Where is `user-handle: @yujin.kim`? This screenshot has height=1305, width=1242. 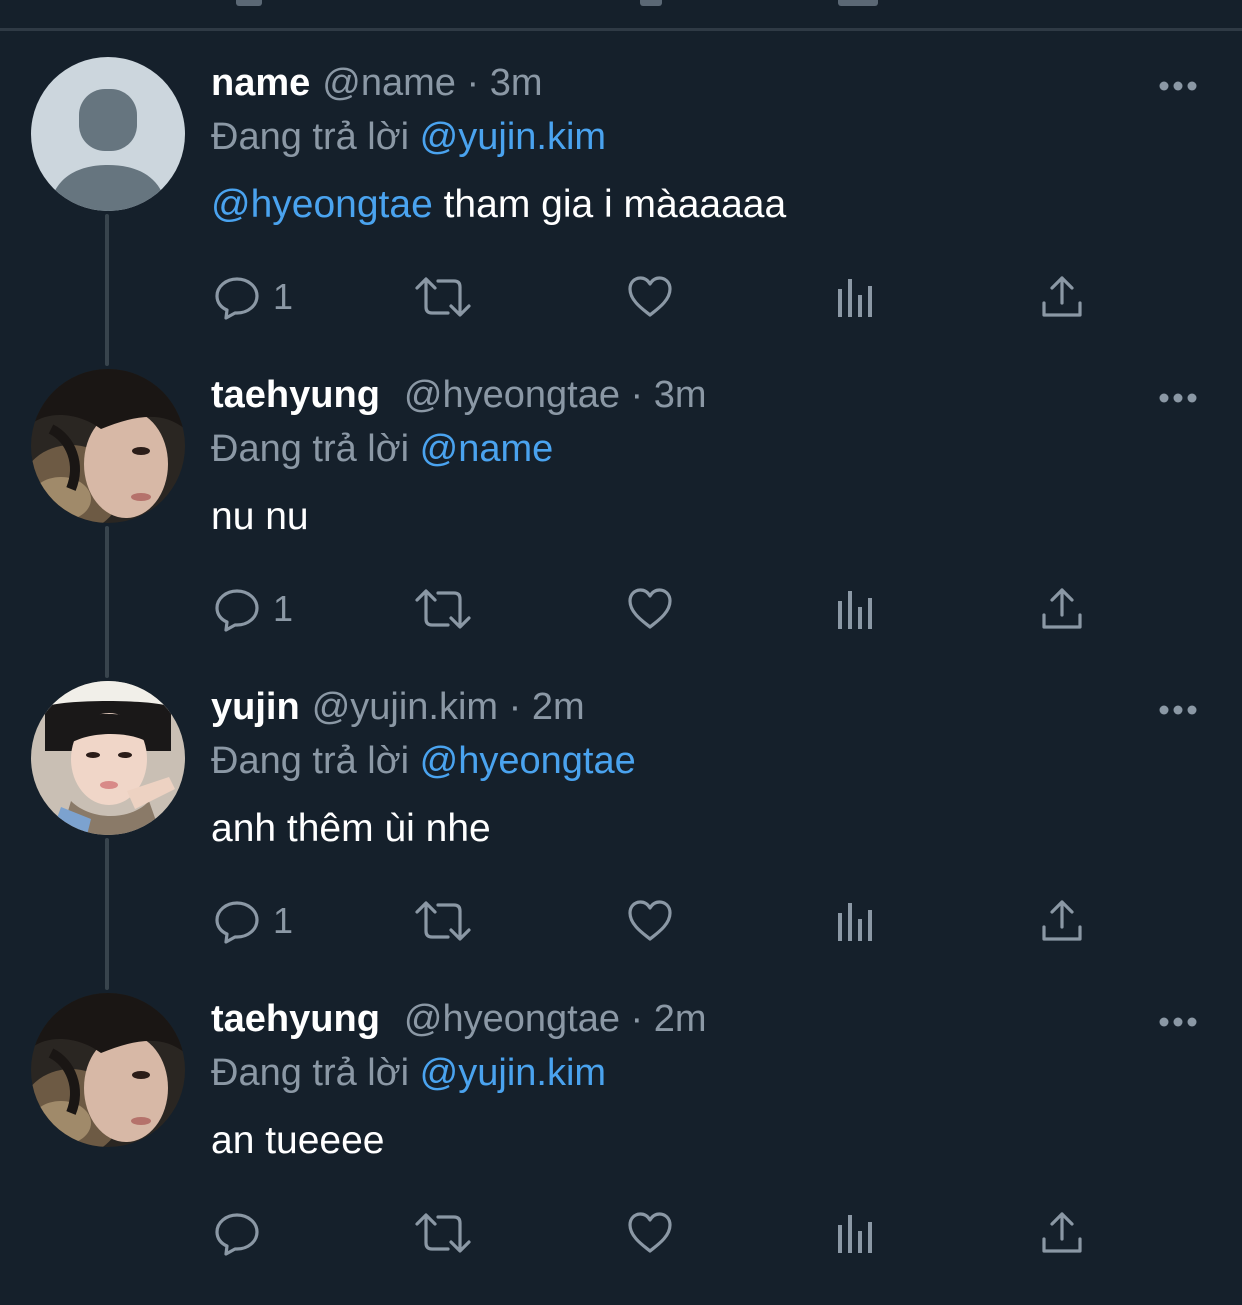 user-handle: @yujin.kim is located at coordinates (405, 707).